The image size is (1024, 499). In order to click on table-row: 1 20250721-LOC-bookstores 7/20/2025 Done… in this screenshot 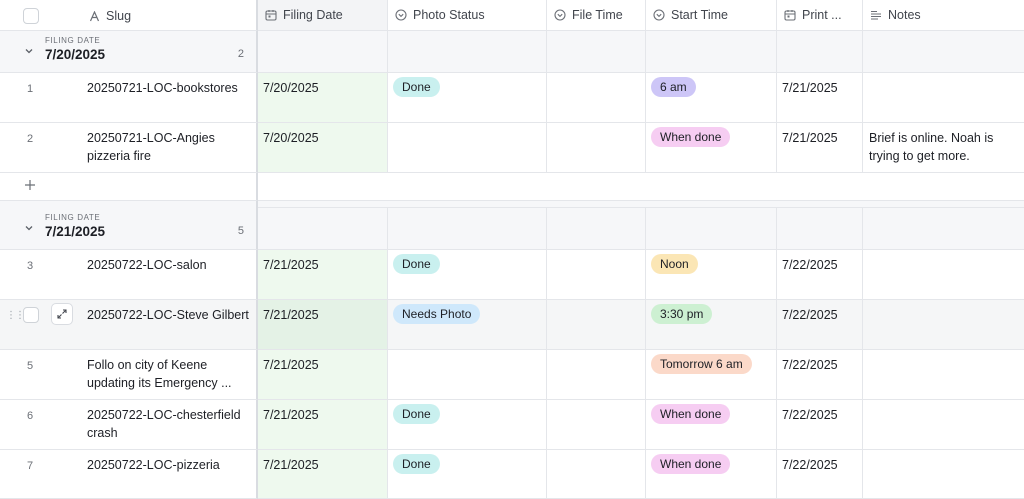, I will do `click(512, 98)`.